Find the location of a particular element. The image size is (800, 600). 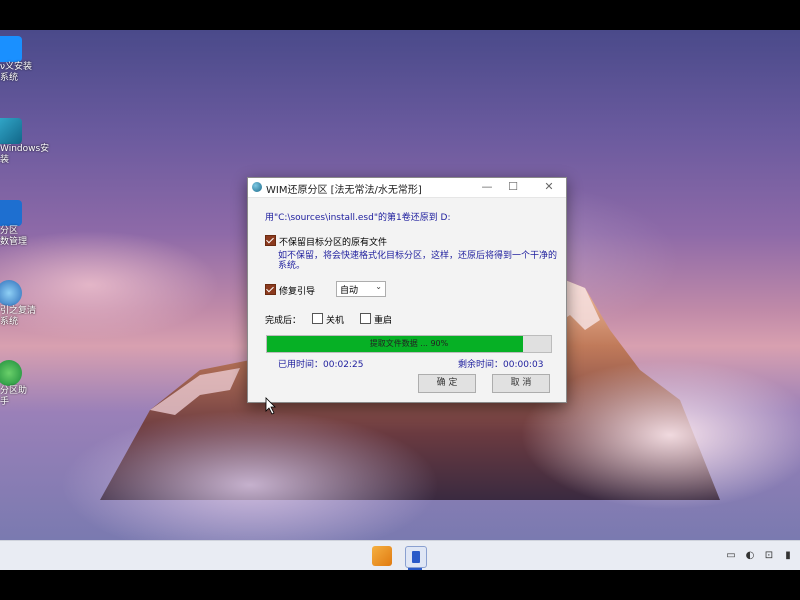

letterbox-top is located at coordinates (400, 15).